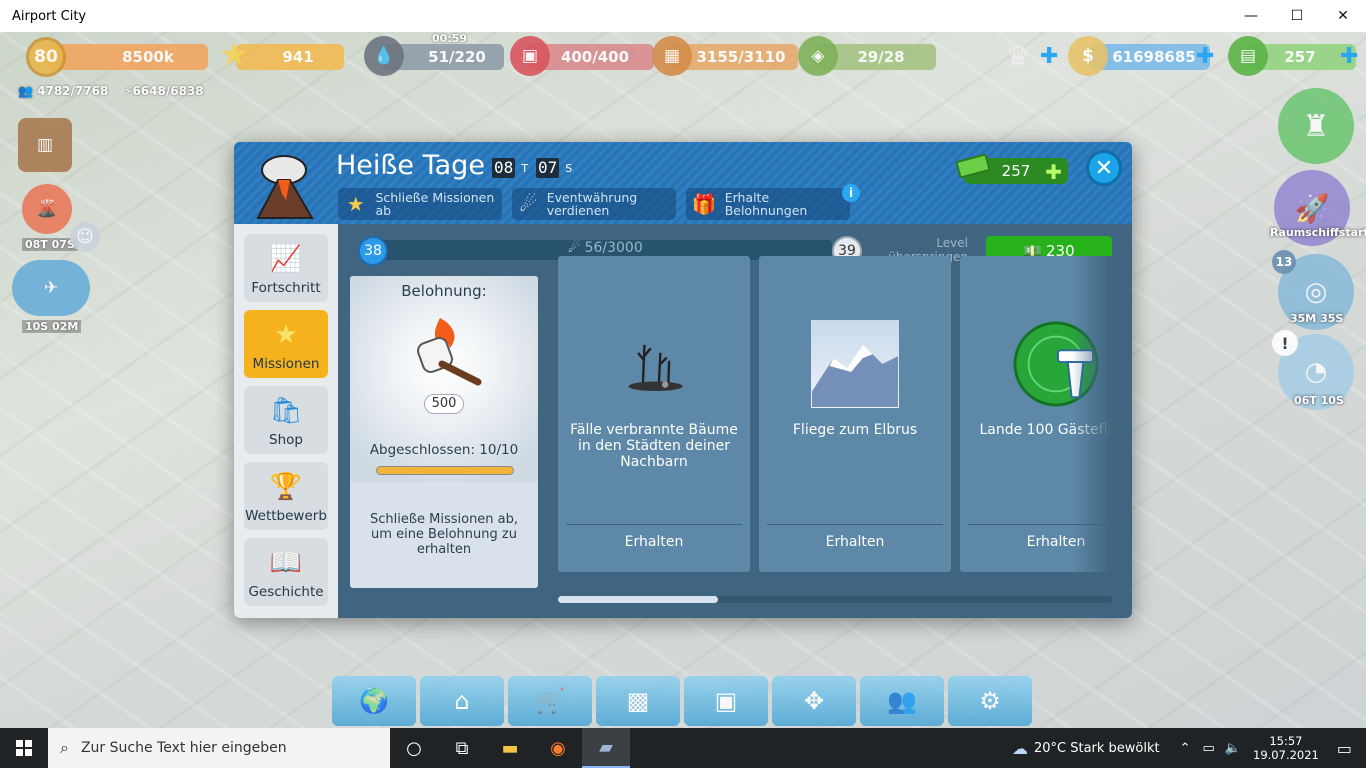 The width and height of the screenshot is (1366, 768). Describe the element at coordinates (1286, 741) in the screenshot. I see `time: 15:57` at that location.